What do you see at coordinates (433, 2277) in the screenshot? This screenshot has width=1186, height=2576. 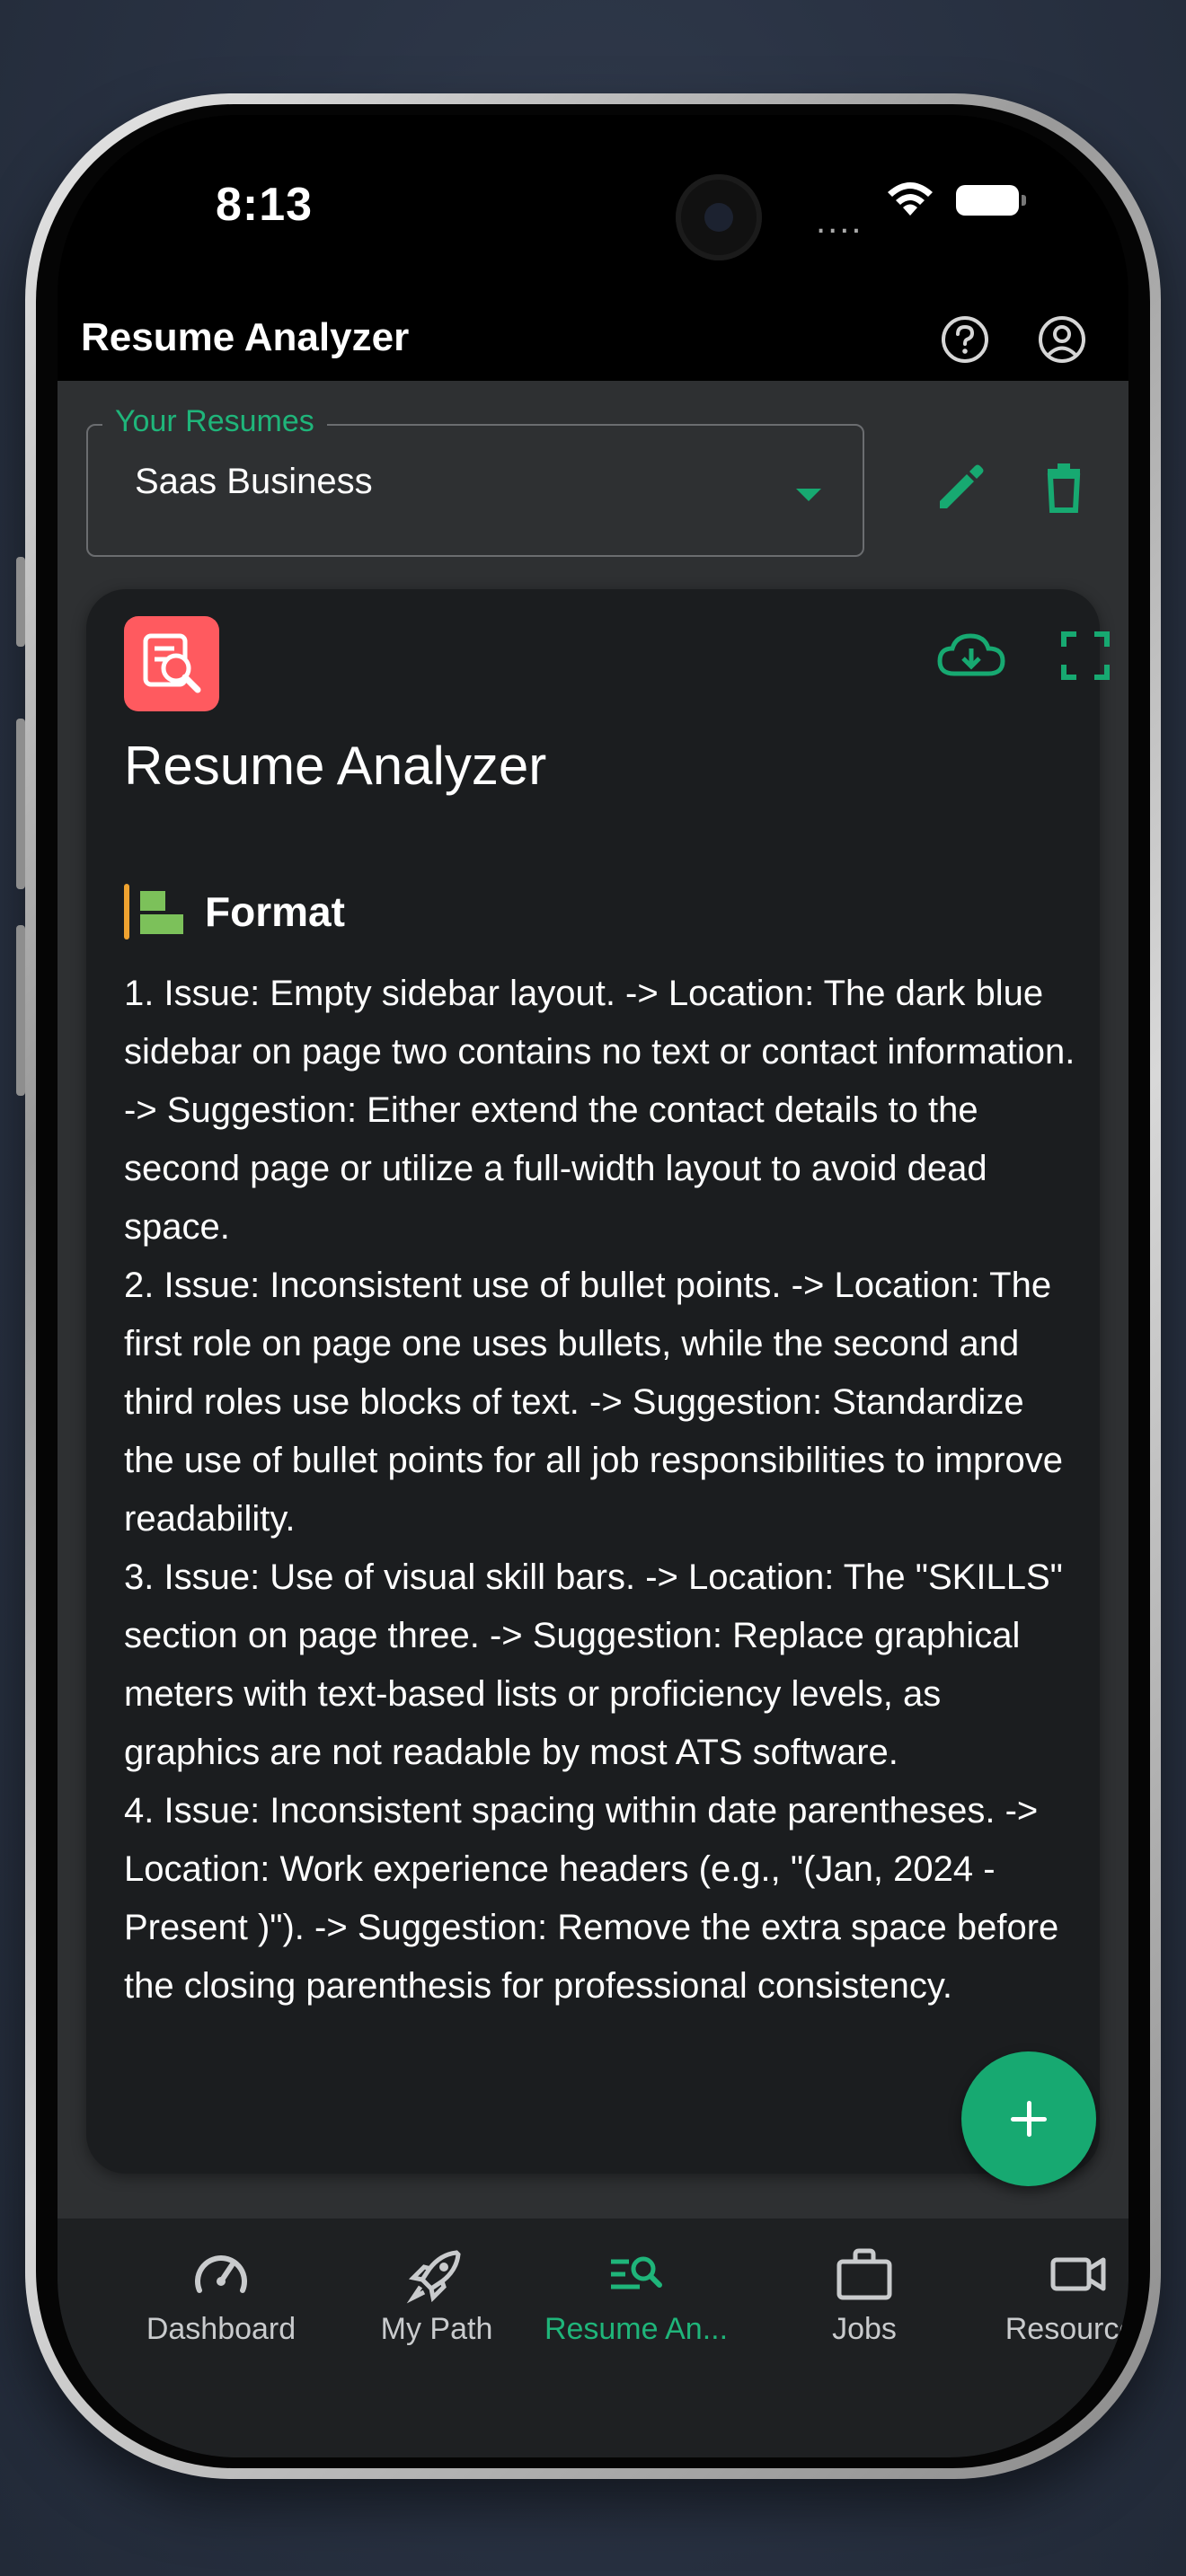 I see `rocket-icon` at bounding box center [433, 2277].